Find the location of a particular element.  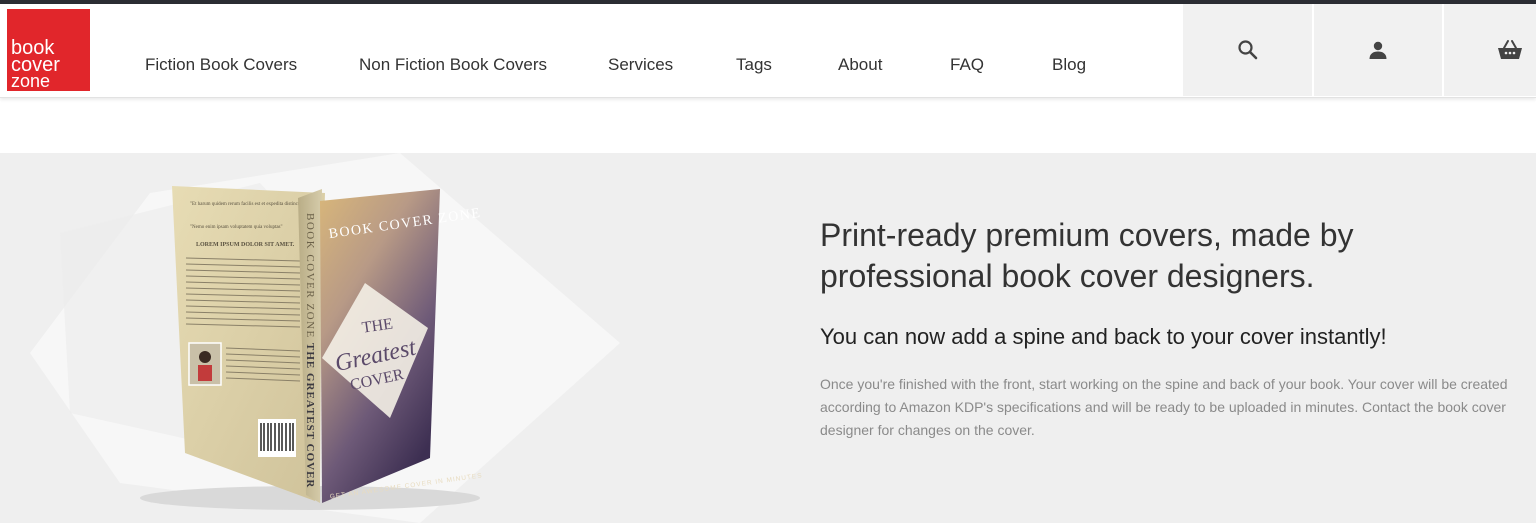

user-icon is located at coordinates (1378, 50).